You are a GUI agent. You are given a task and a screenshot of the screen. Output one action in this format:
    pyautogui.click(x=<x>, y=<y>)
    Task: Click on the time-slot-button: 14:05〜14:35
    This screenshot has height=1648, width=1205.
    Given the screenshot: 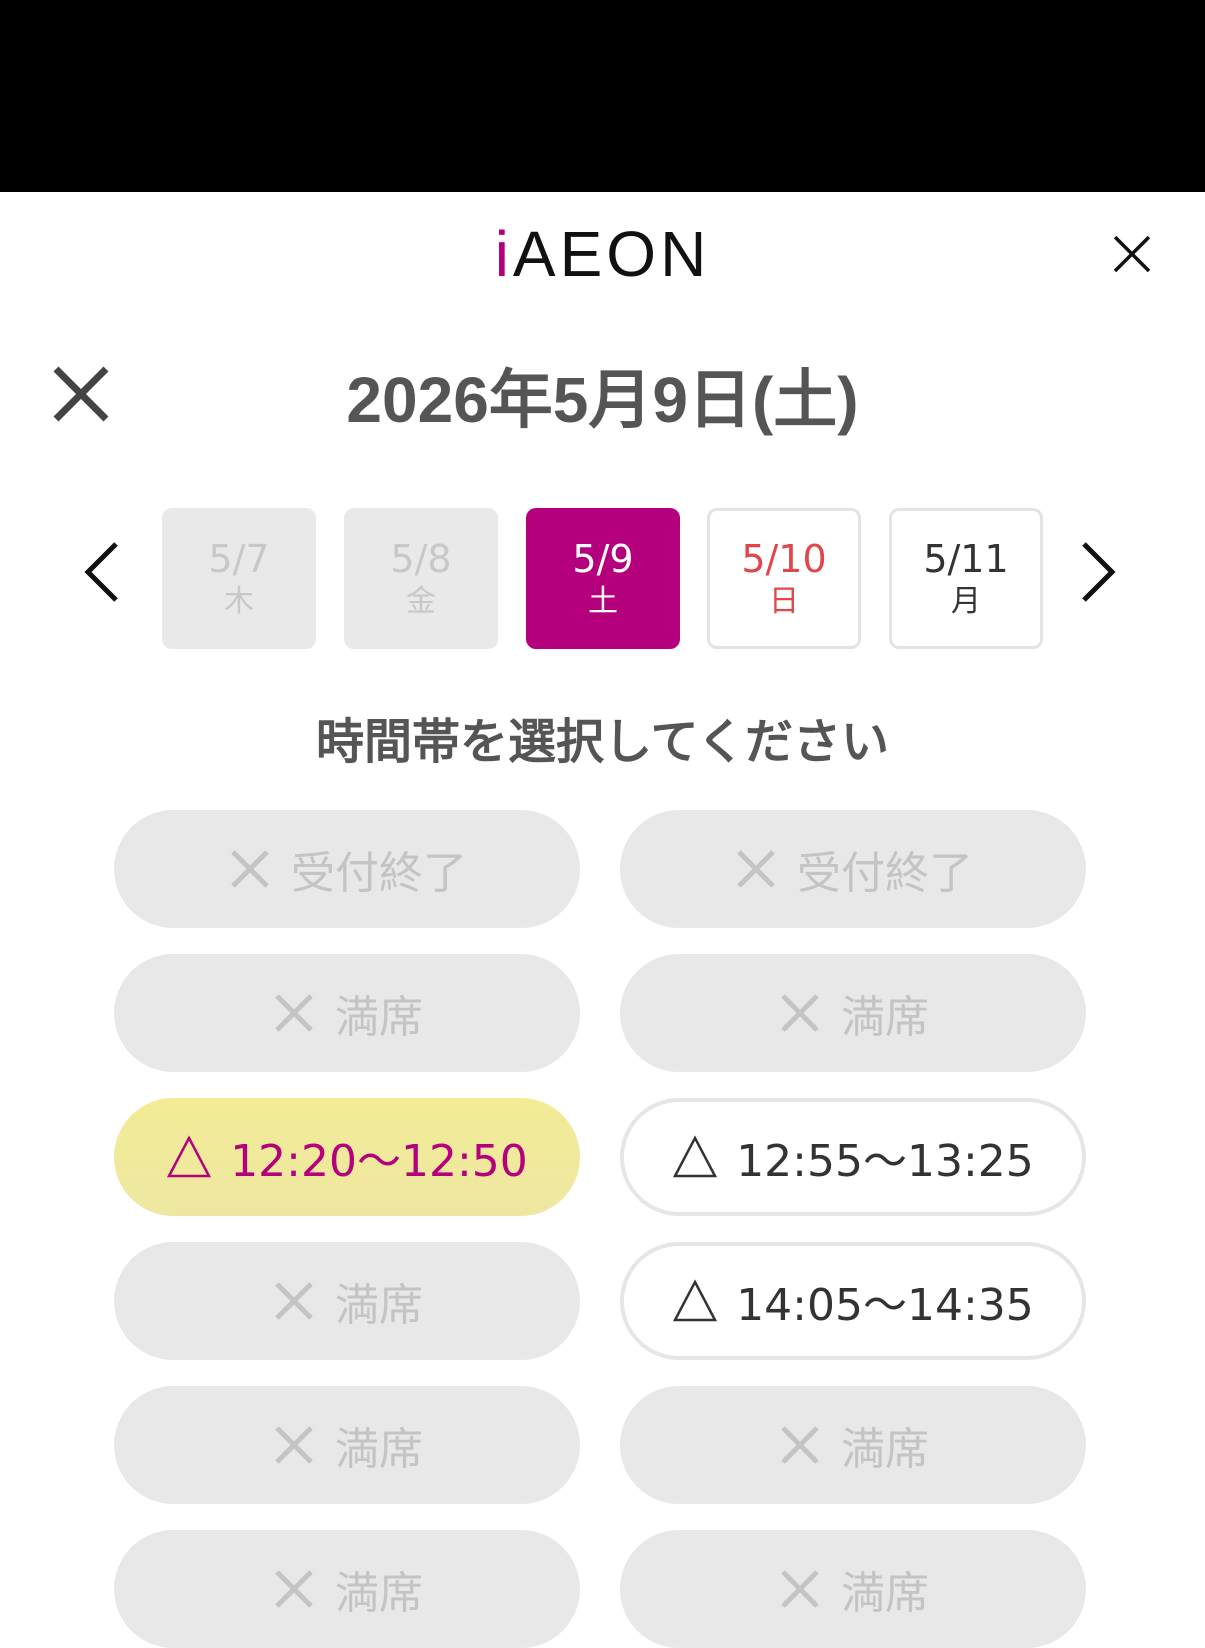 What is the action you would take?
    pyautogui.click(x=853, y=1301)
    